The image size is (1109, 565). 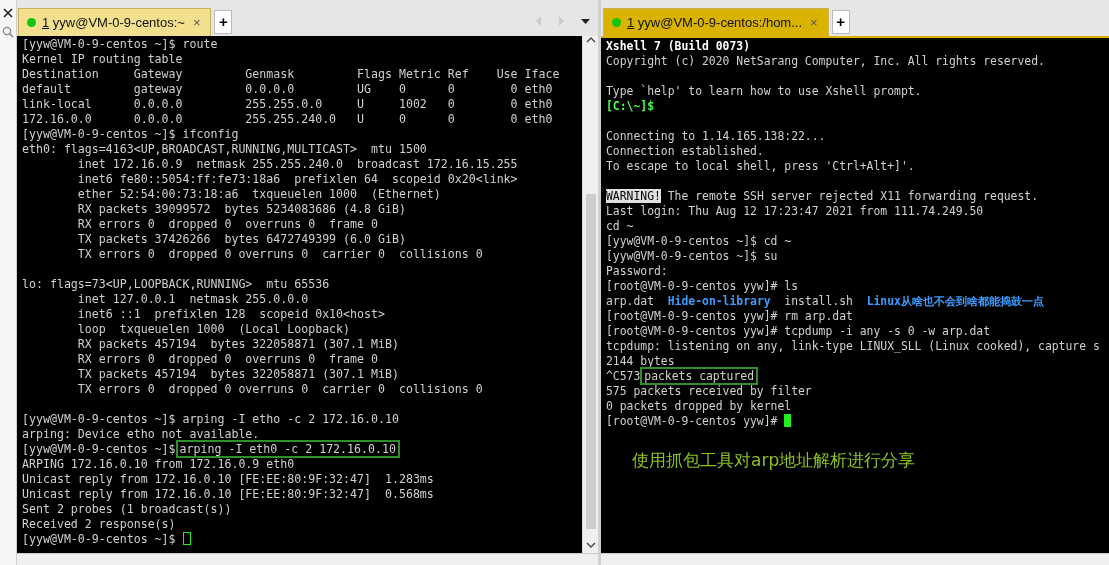 What do you see at coordinates (237, 374) in the screenshot?
I see `terminal-text: TX packets 457194 bytes 322058871 (307.1 MiB)` at bounding box center [237, 374].